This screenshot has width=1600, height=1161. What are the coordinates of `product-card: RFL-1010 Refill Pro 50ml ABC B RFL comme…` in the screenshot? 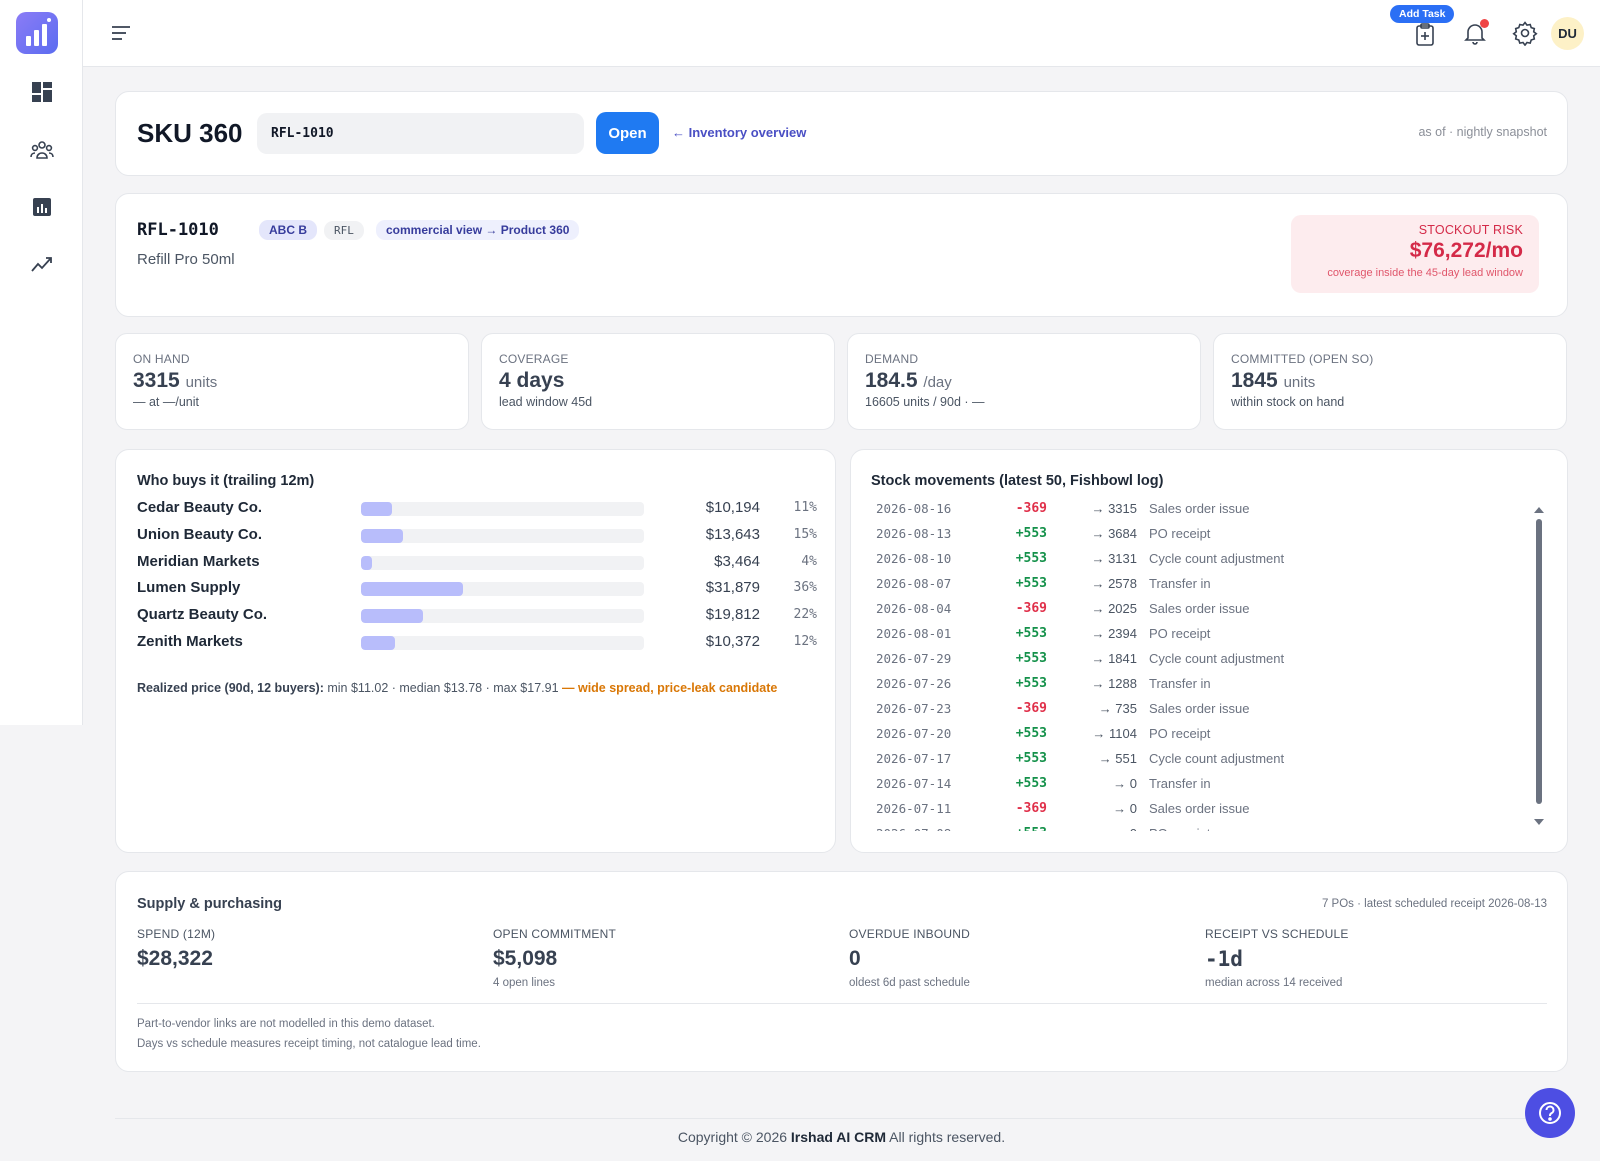 It's located at (841, 255).